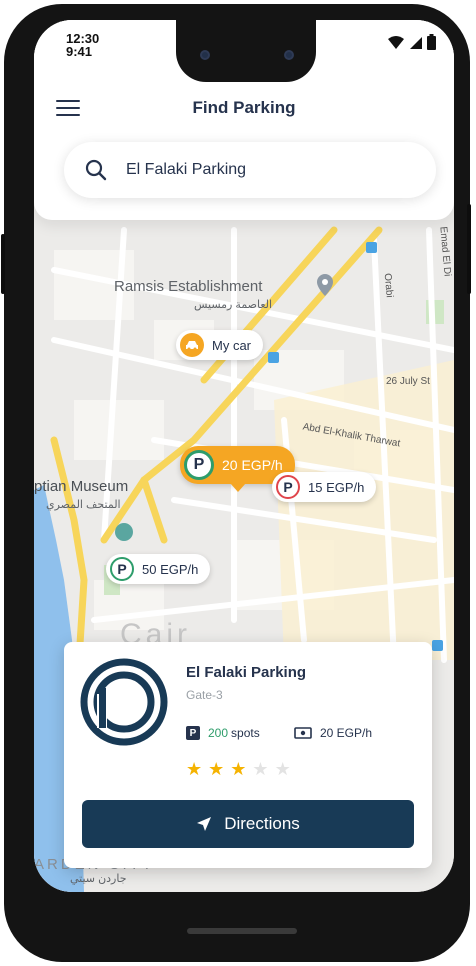  Describe the element at coordinates (303, 733) in the screenshot. I see `cash-icon` at that location.